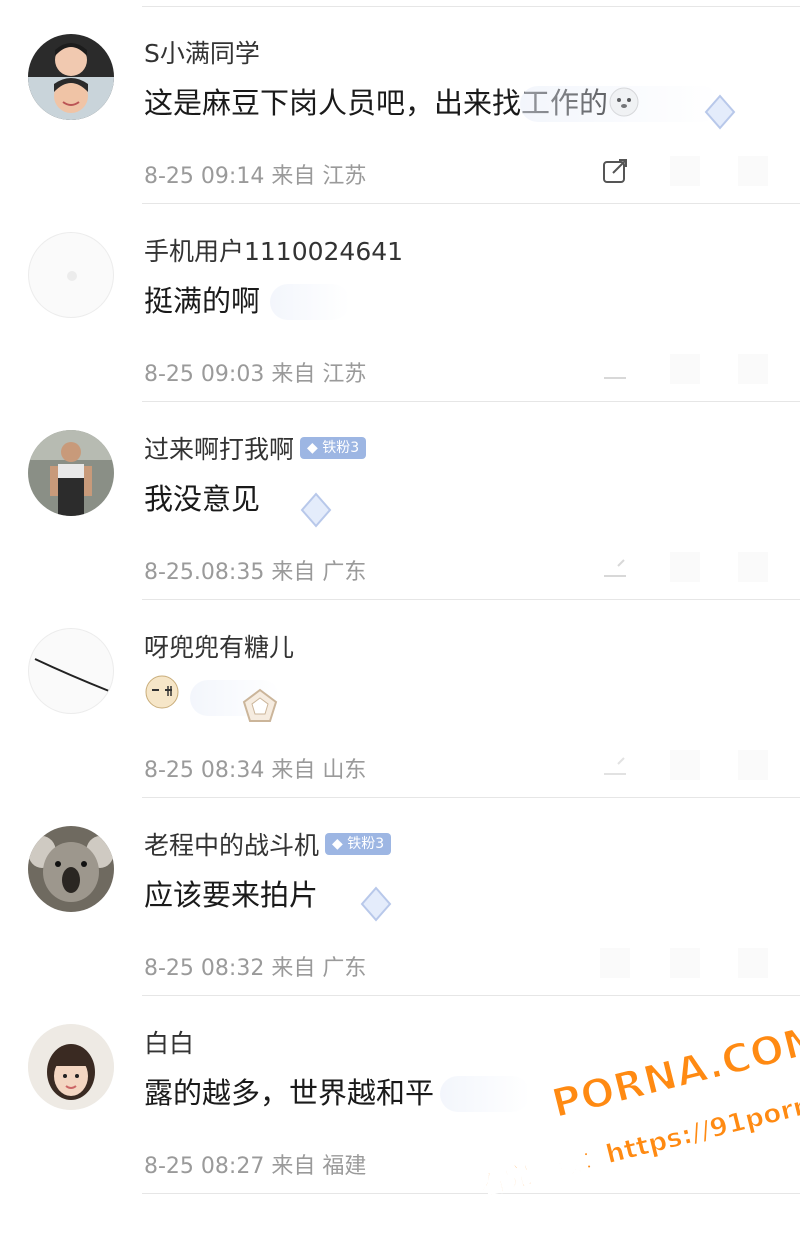 The height and width of the screenshot is (1243, 800). Describe the element at coordinates (204, 1166) in the screenshot. I see `comment-time: 8-25 08:27` at that location.